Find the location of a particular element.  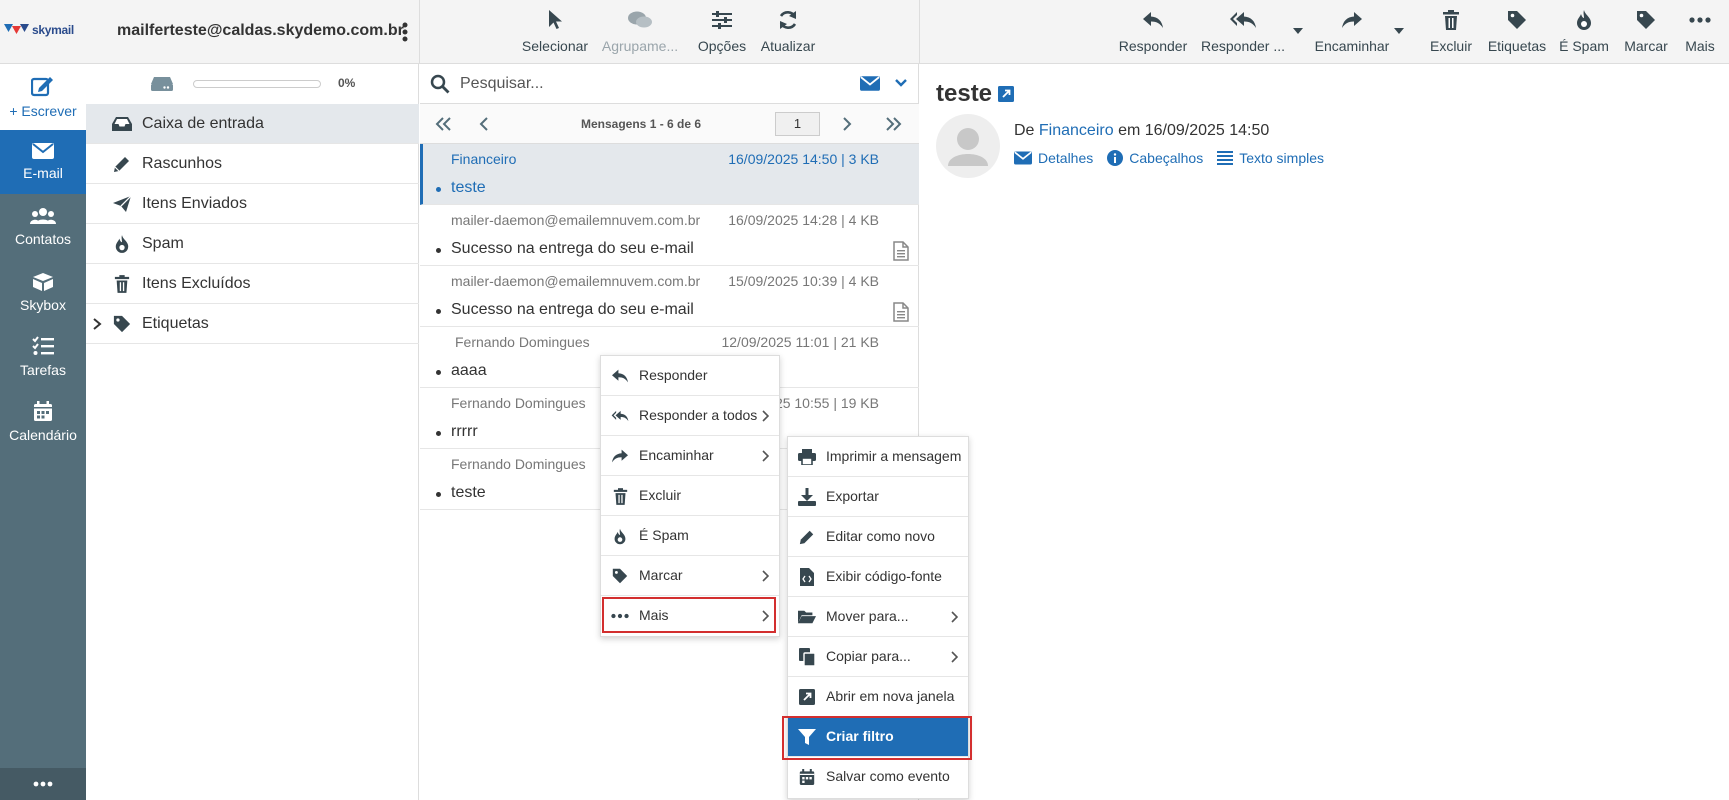

folder-inbox: Caixa de entrada is located at coordinates (252, 124).